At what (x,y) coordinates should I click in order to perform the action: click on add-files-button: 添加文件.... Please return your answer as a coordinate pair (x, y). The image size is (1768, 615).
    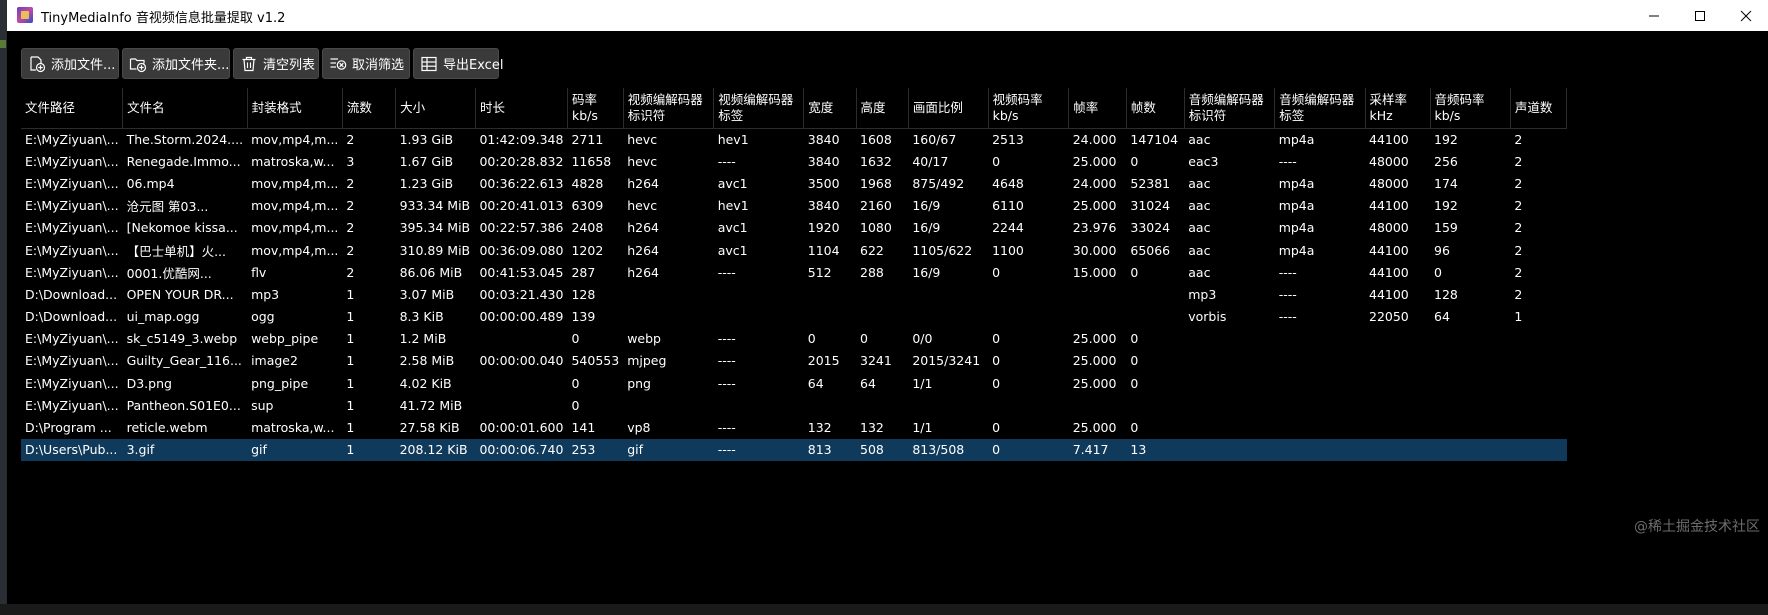
    Looking at the image, I should click on (70, 63).